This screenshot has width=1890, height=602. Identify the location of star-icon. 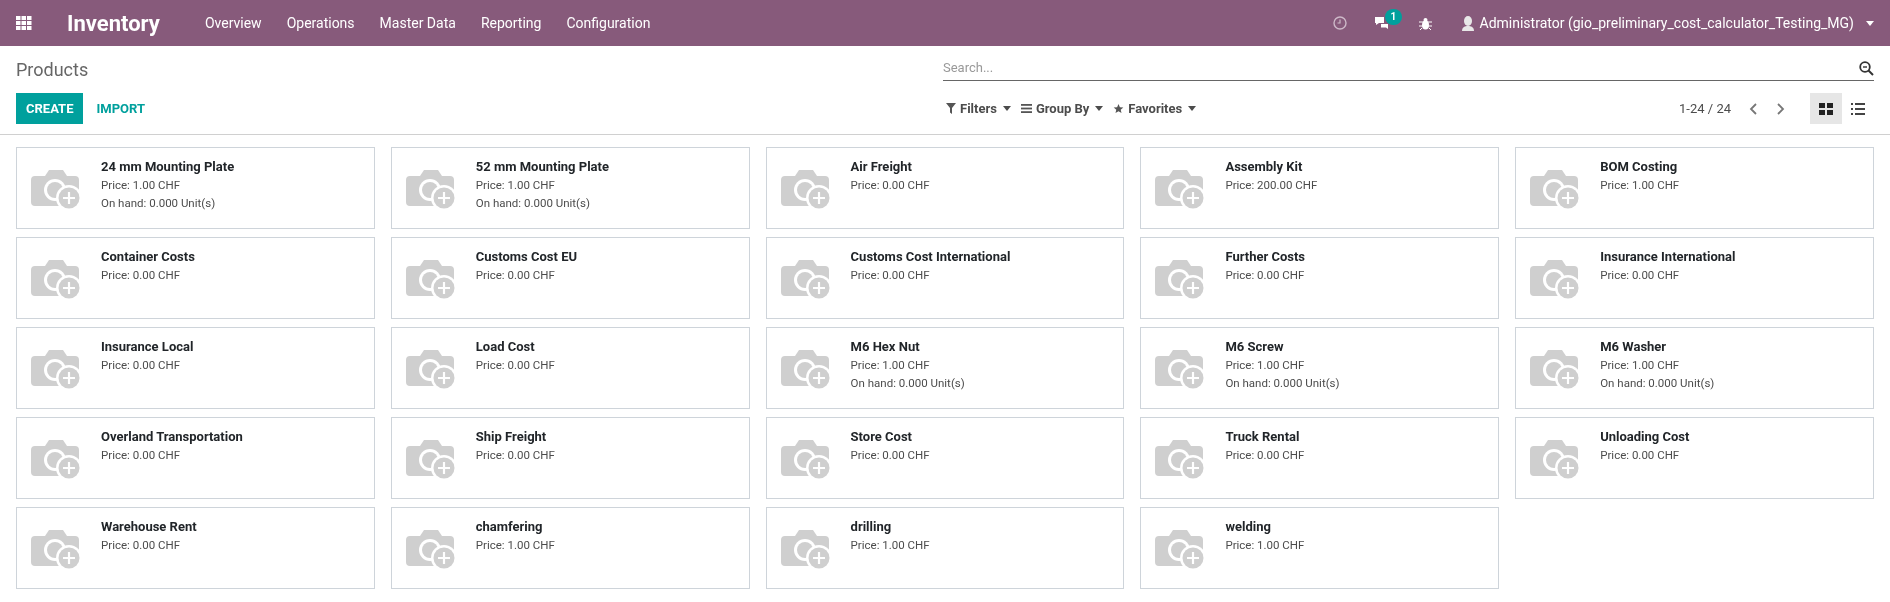
(1119, 108).